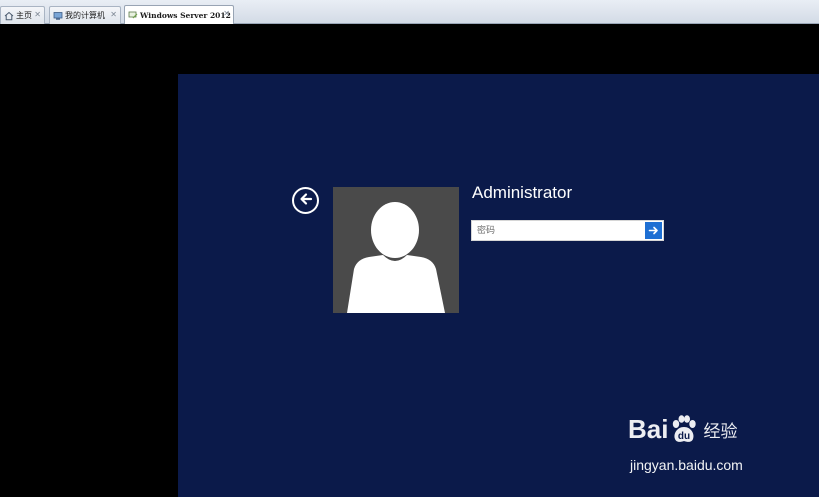  I want to click on home-icon, so click(9, 16).